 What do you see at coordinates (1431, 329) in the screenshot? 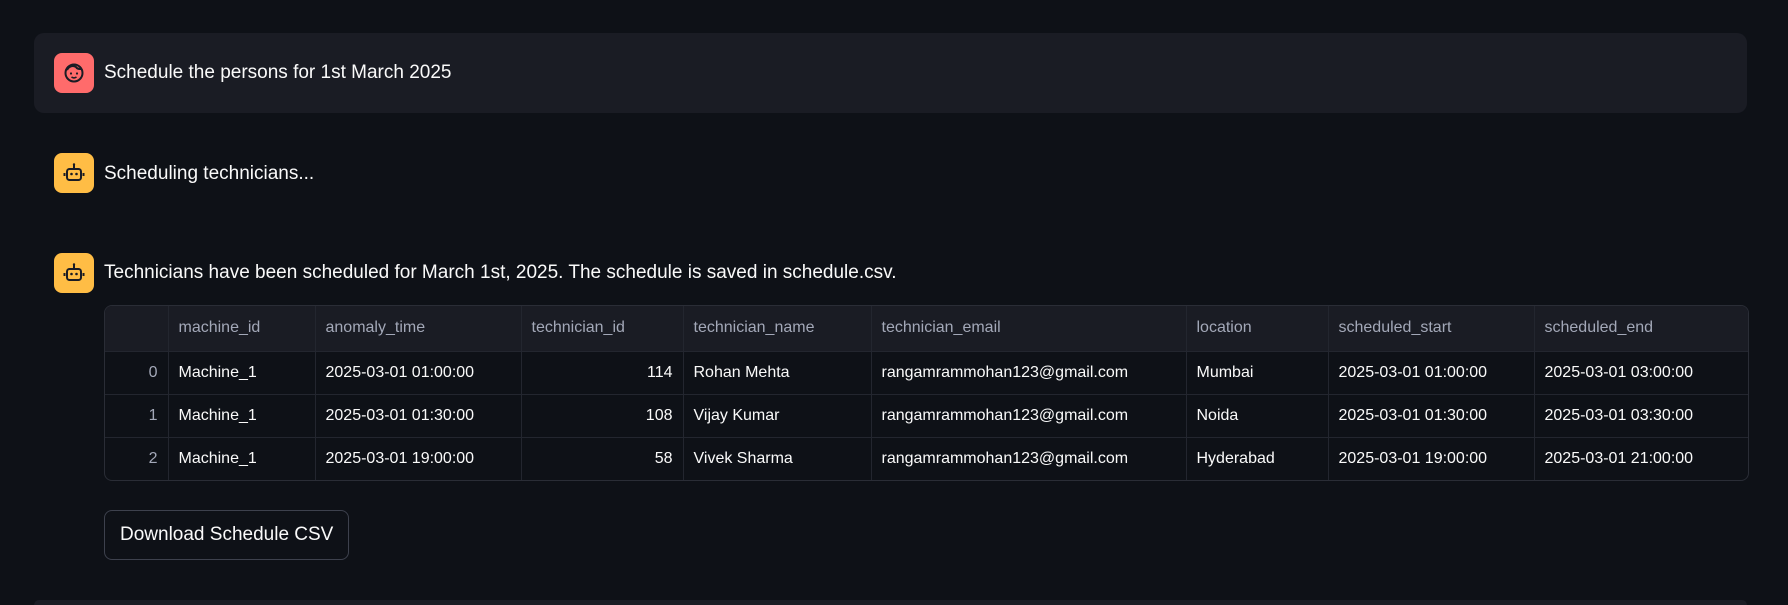
I see `column-header-scheduled-start: scheduled_start` at bounding box center [1431, 329].